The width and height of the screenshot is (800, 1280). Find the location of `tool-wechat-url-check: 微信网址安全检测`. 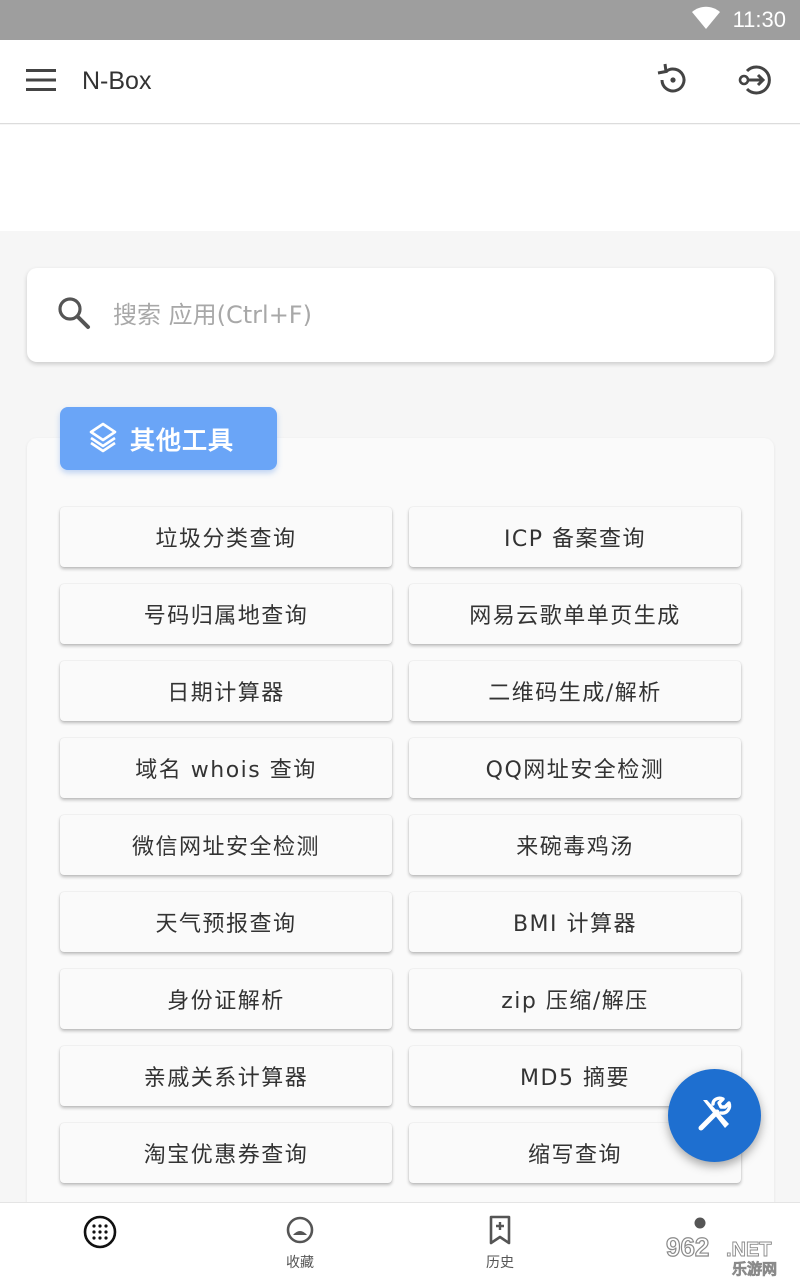

tool-wechat-url-check: 微信网址安全检测 is located at coordinates (226, 845).